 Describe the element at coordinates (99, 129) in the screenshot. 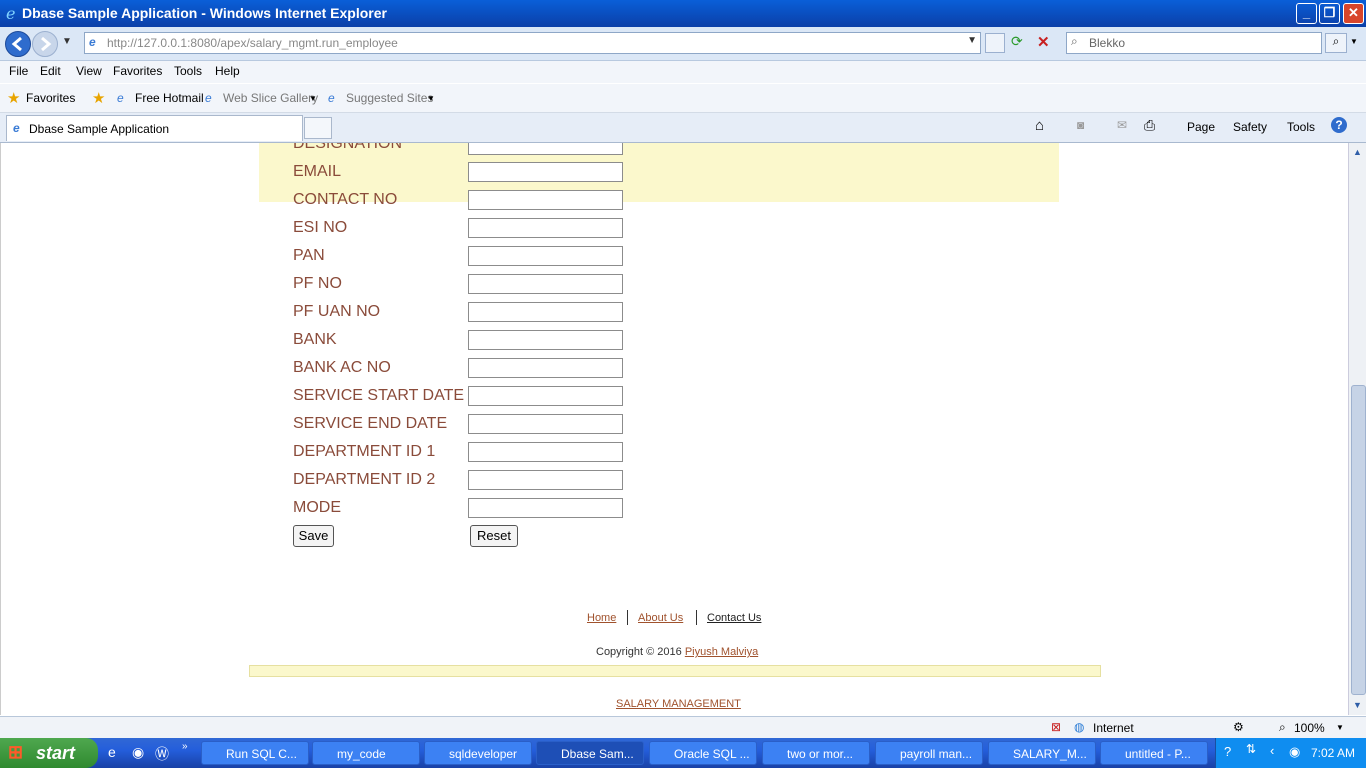

I see `tab-title: Dbase Sample Application` at that location.